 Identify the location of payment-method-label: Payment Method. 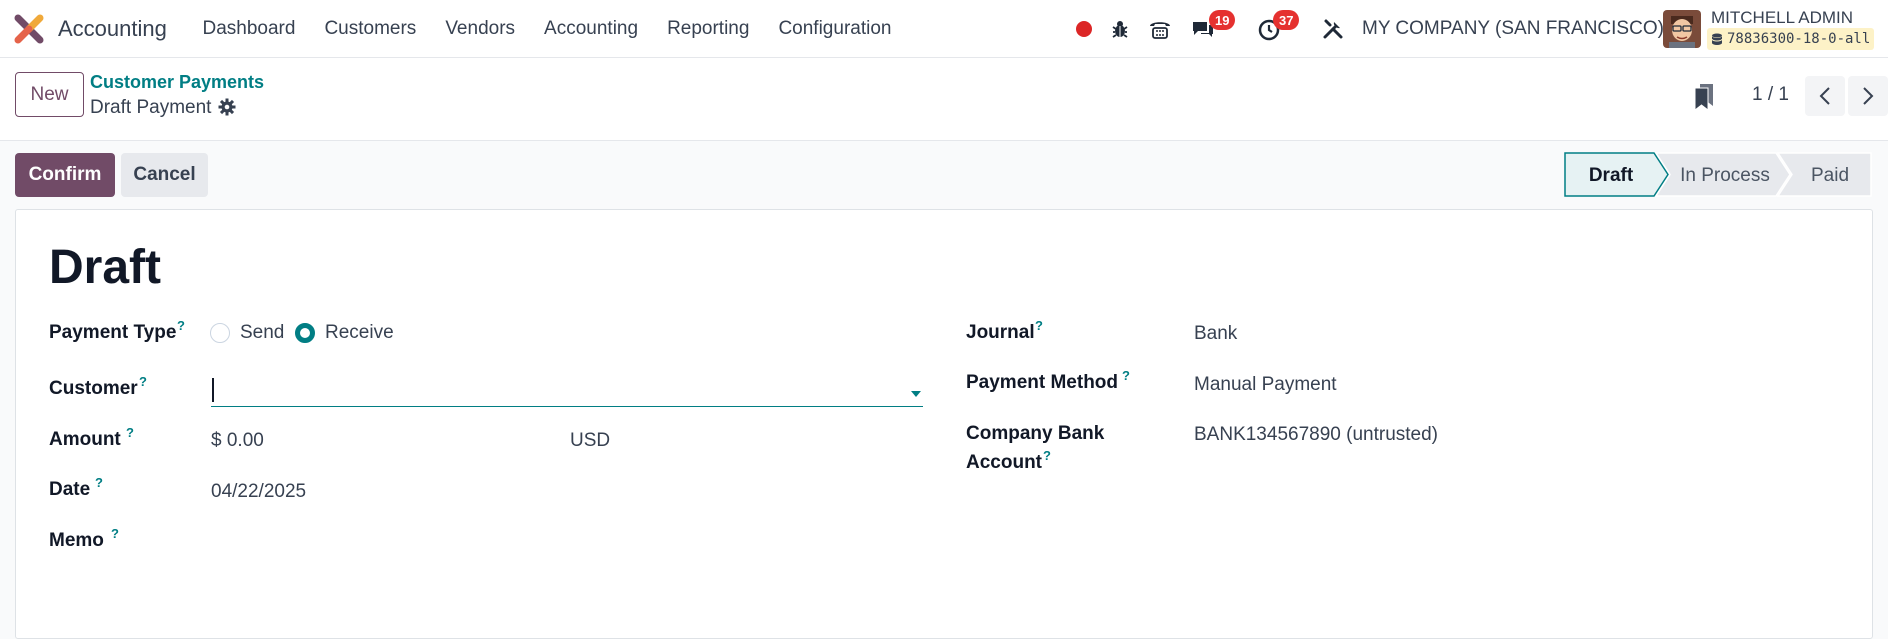
(1042, 382).